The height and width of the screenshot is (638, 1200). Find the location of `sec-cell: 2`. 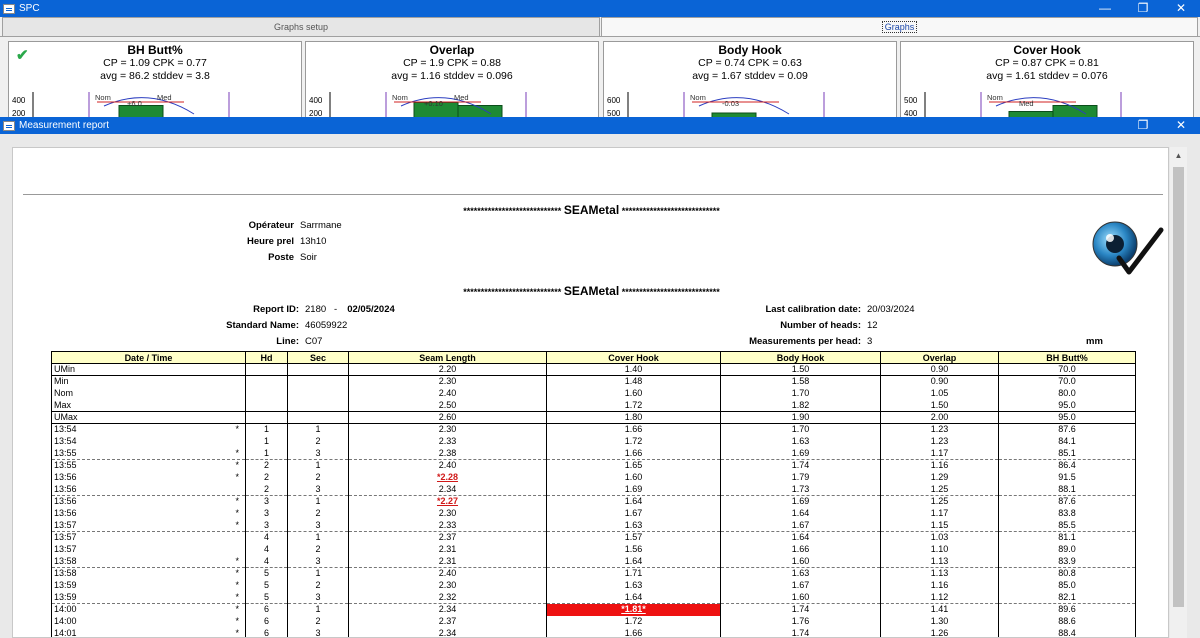

sec-cell: 2 is located at coordinates (318, 477).